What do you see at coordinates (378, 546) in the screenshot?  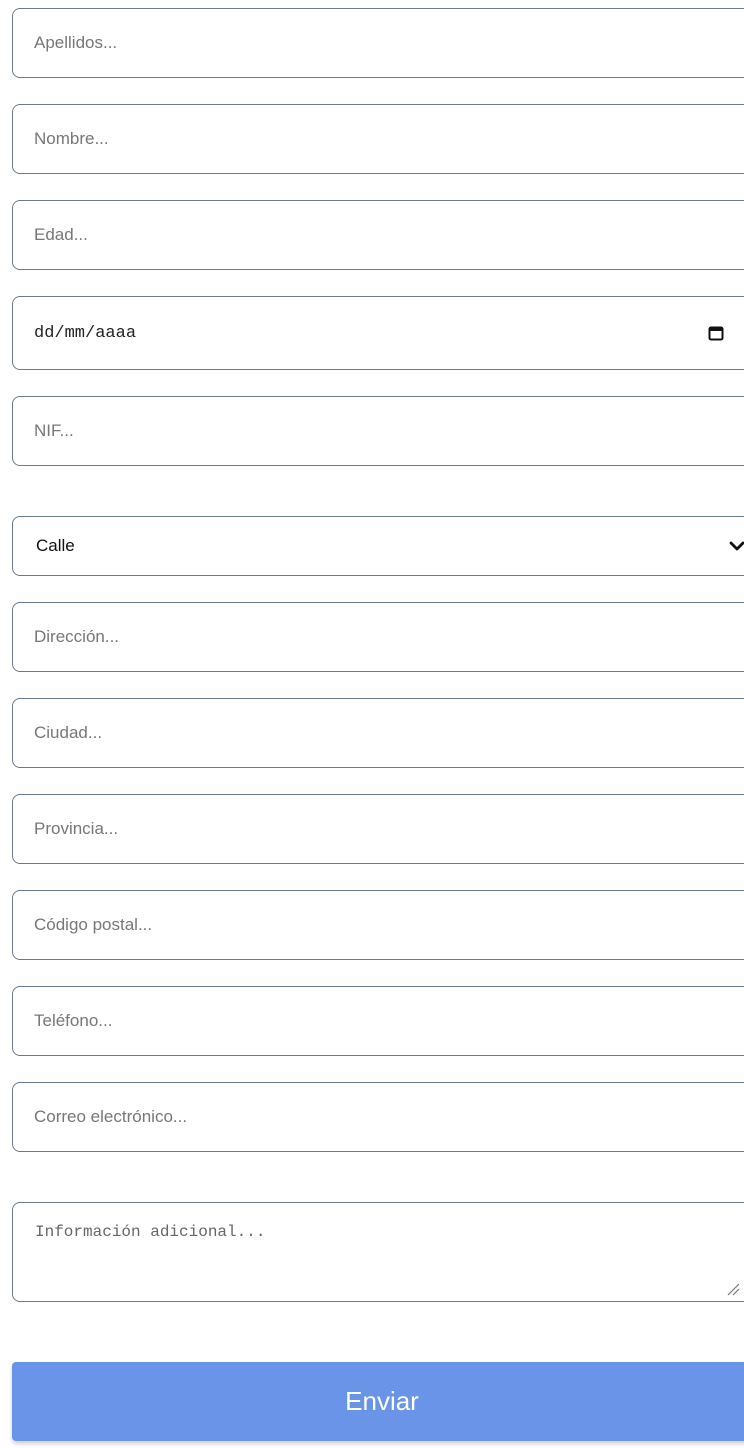 I see `tipo-via-select: Calle` at bounding box center [378, 546].